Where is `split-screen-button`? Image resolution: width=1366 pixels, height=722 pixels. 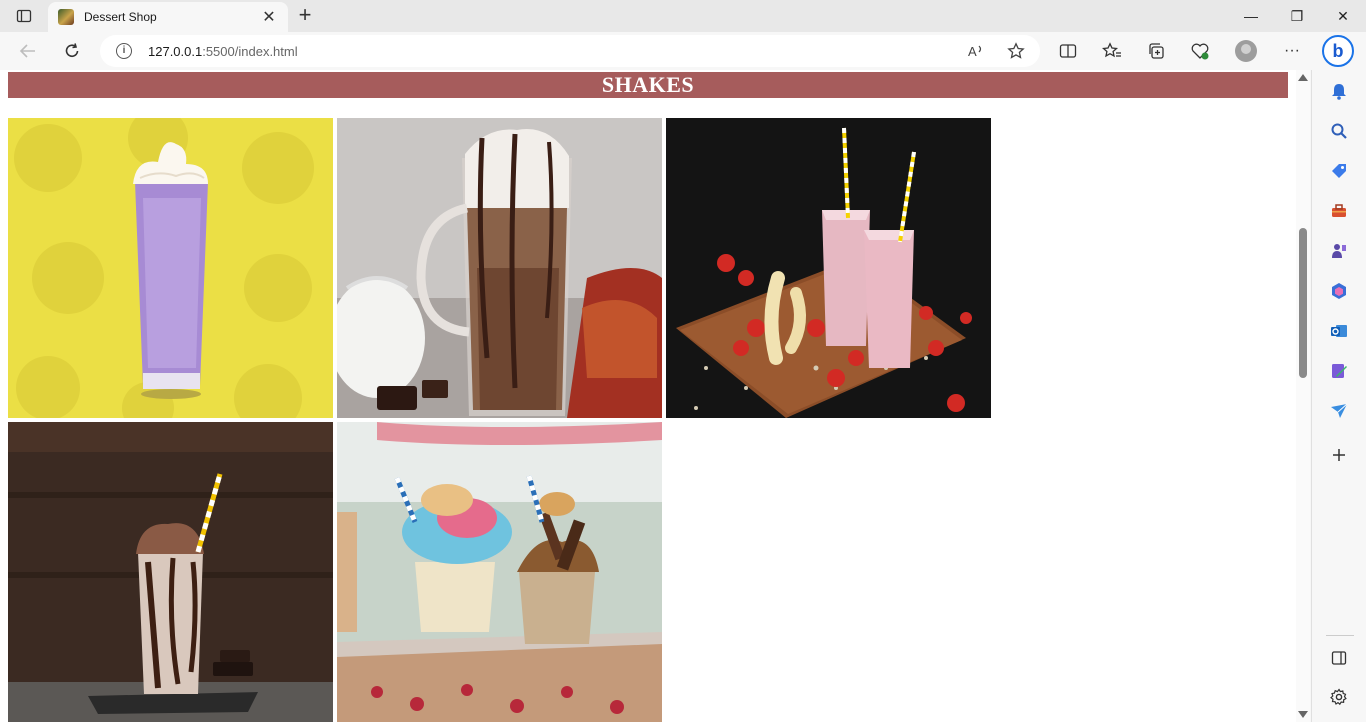
split-screen-button is located at coordinates (1068, 51).